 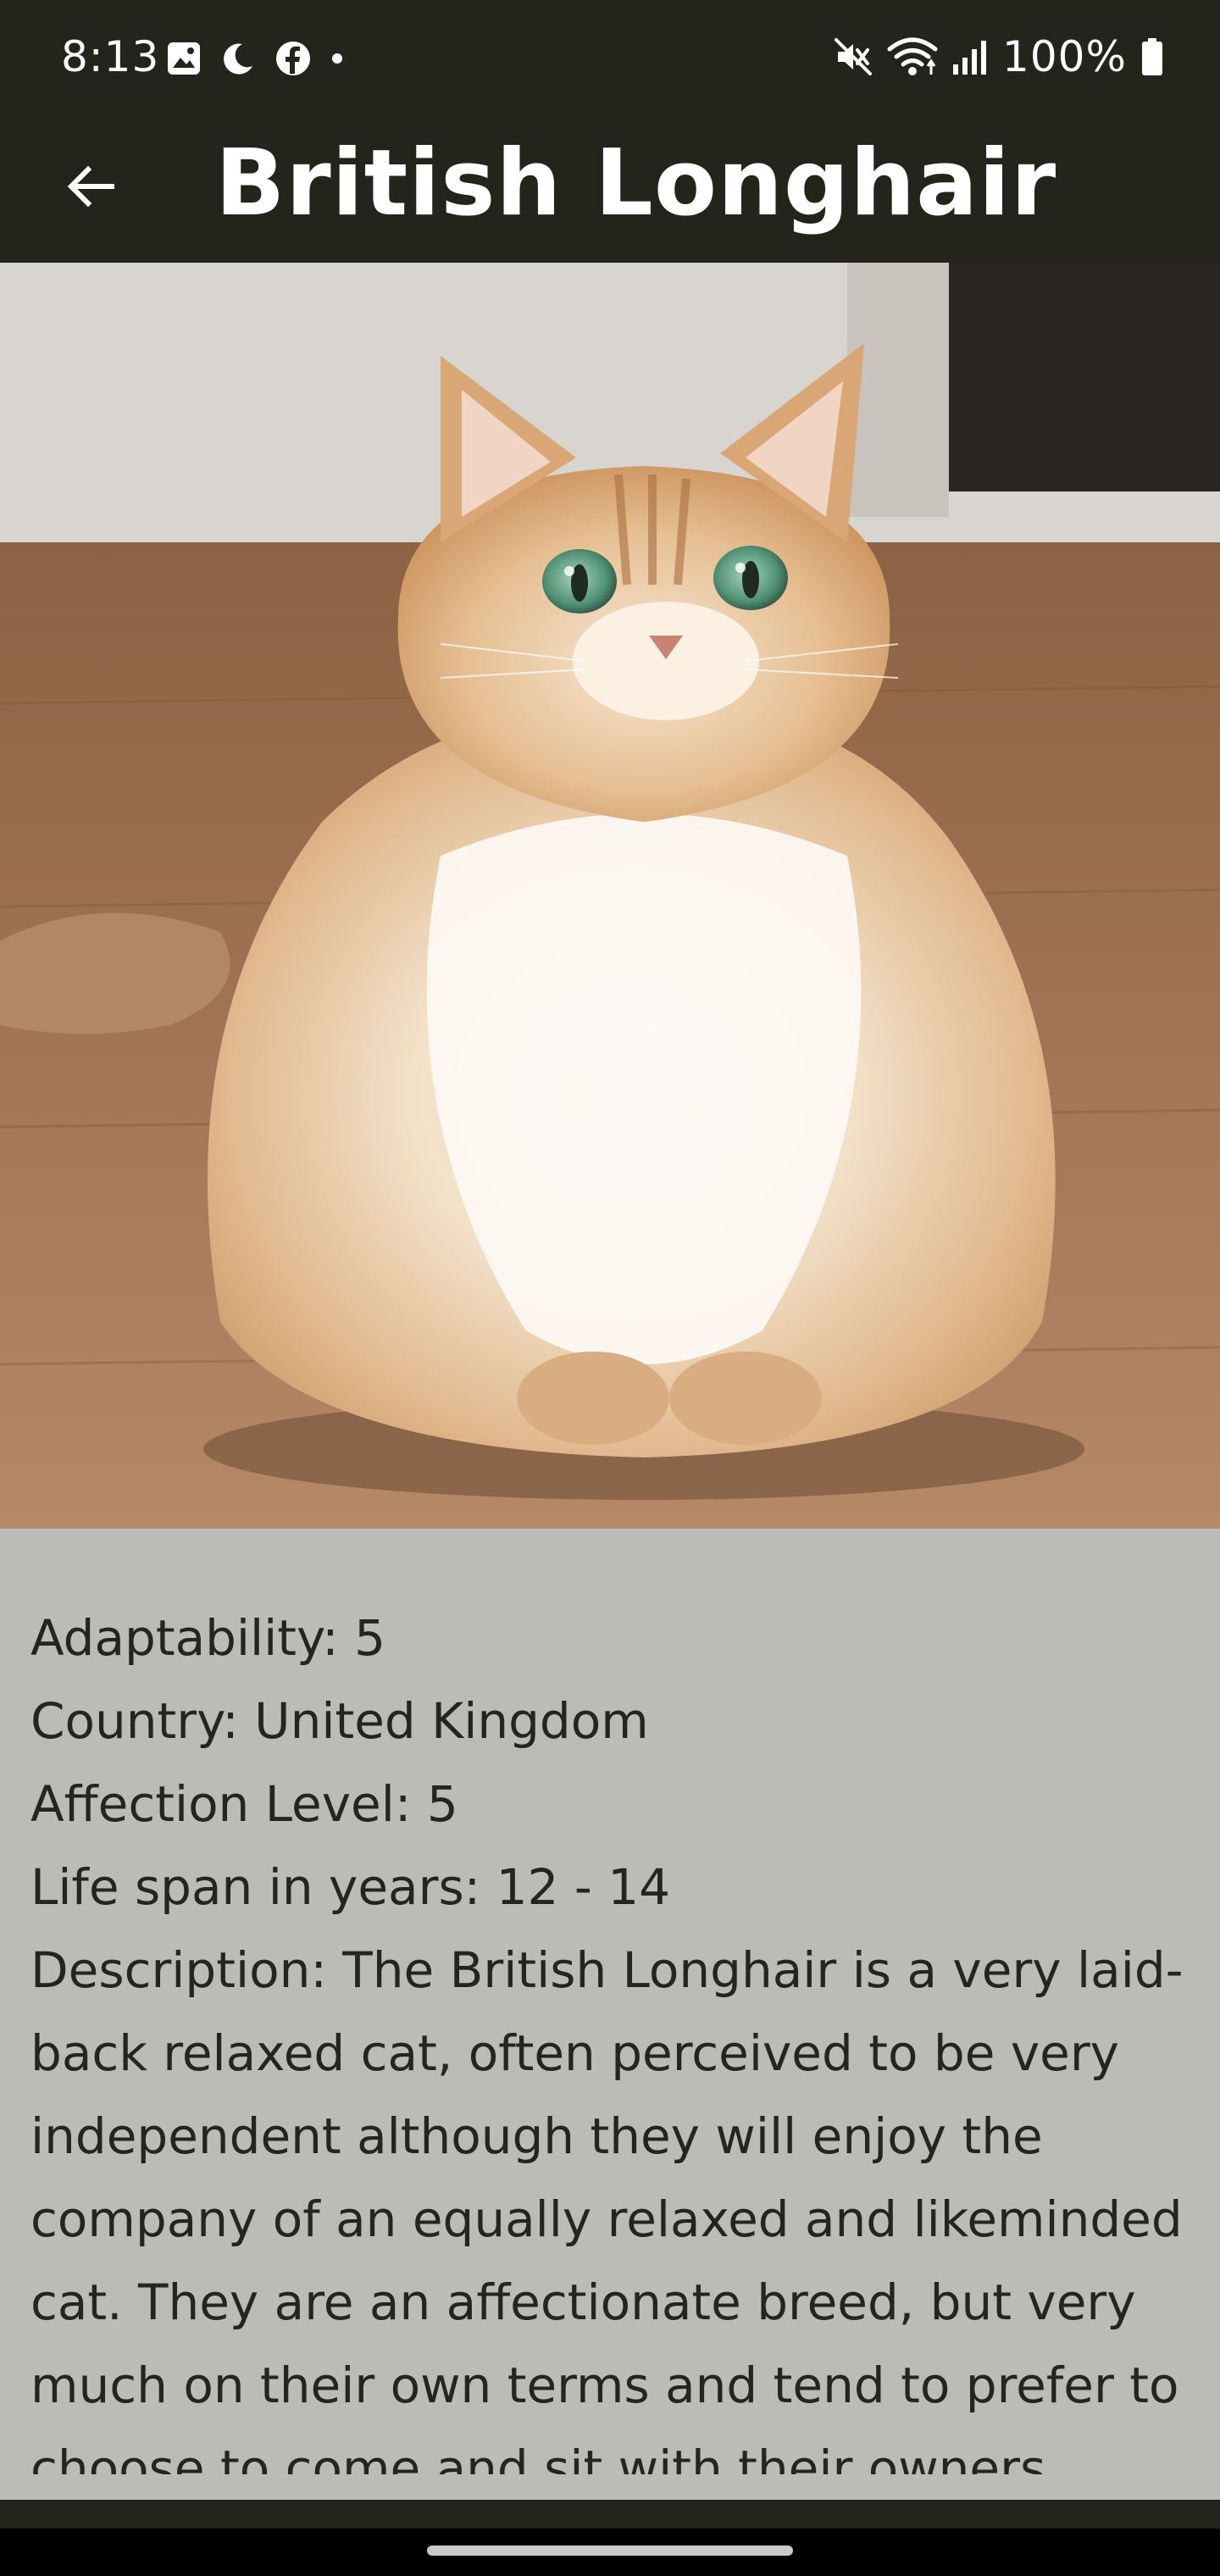 What do you see at coordinates (337, 58) in the screenshot?
I see `dot-icon` at bounding box center [337, 58].